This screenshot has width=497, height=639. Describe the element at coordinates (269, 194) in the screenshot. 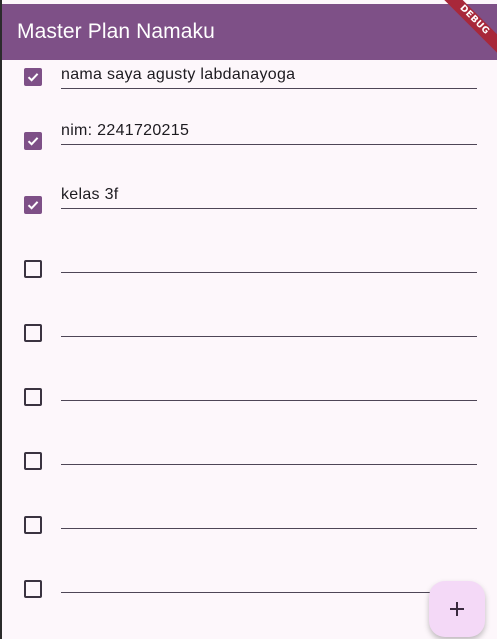

I see `task-text-field: kelas 3f` at that location.